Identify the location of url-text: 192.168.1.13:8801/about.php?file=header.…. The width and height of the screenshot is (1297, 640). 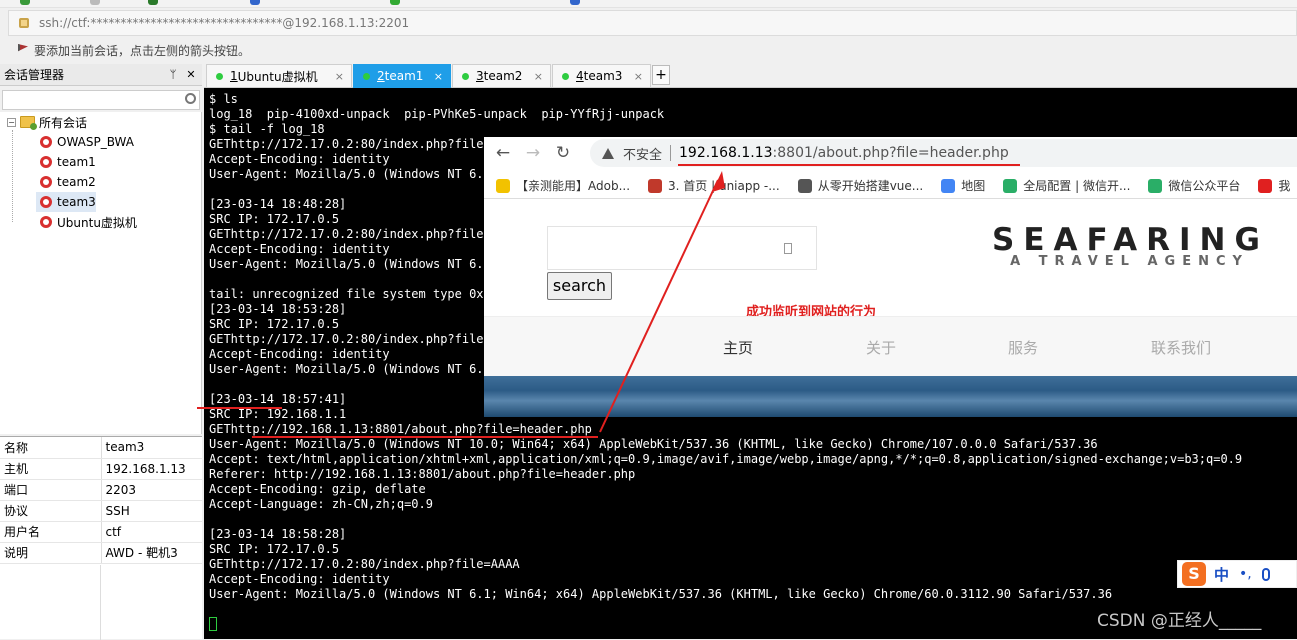
(844, 153).